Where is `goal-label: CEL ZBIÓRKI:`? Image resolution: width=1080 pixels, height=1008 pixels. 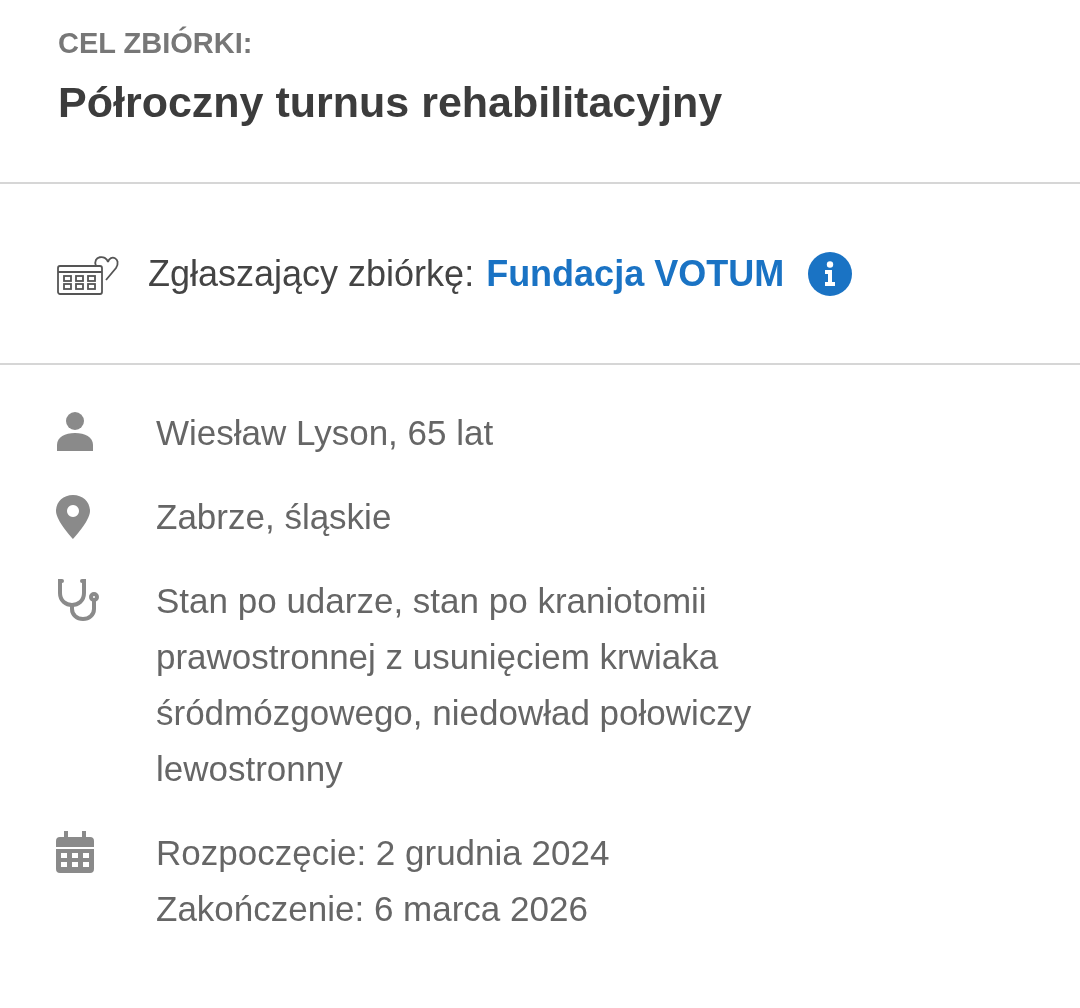 goal-label: CEL ZBIÓRKI: is located at coordinates (156, 43).